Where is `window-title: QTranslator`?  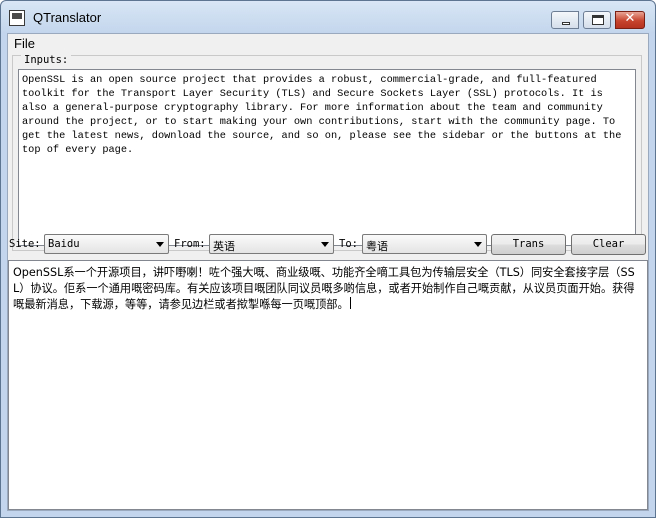 window-title: QTranslator is located at coordinates (67, 17).